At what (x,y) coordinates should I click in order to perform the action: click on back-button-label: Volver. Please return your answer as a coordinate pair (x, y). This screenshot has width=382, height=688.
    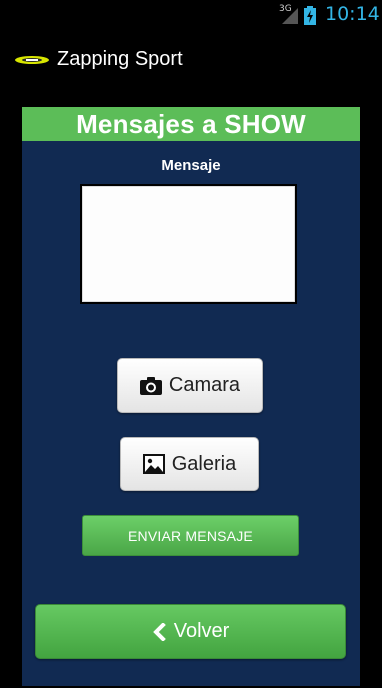
    Looking at the image, I should click on (201, 631).